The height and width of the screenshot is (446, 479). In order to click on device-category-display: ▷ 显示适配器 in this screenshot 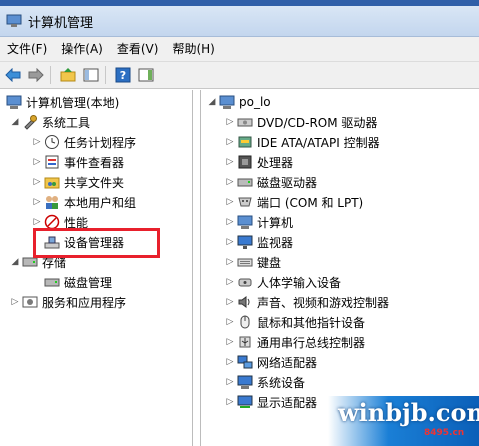, I will do `click(271, 402)`.